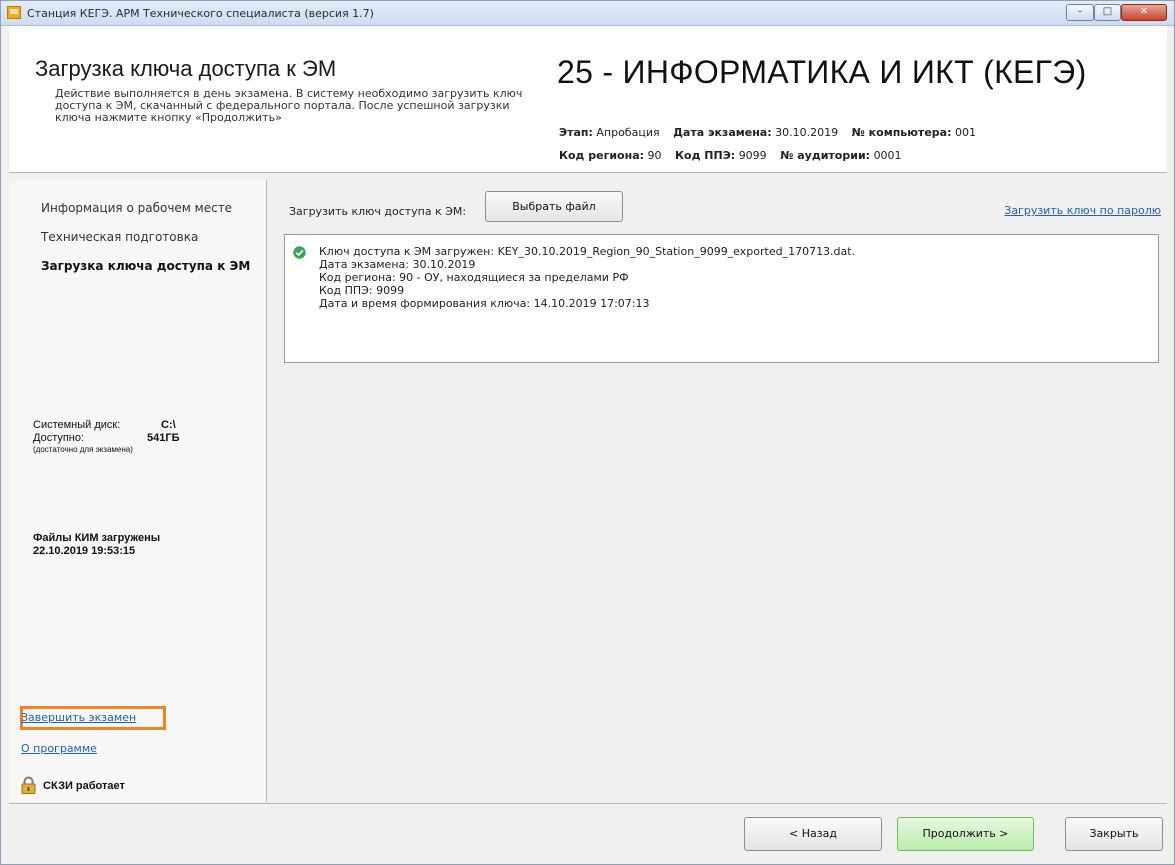 This screenshot has height=865, width=1175. What do you see at coordinates (705, 155) in the screenshot?
I see `ppe-code-label: Код ППЭ:` at bounding box center [705, 155].